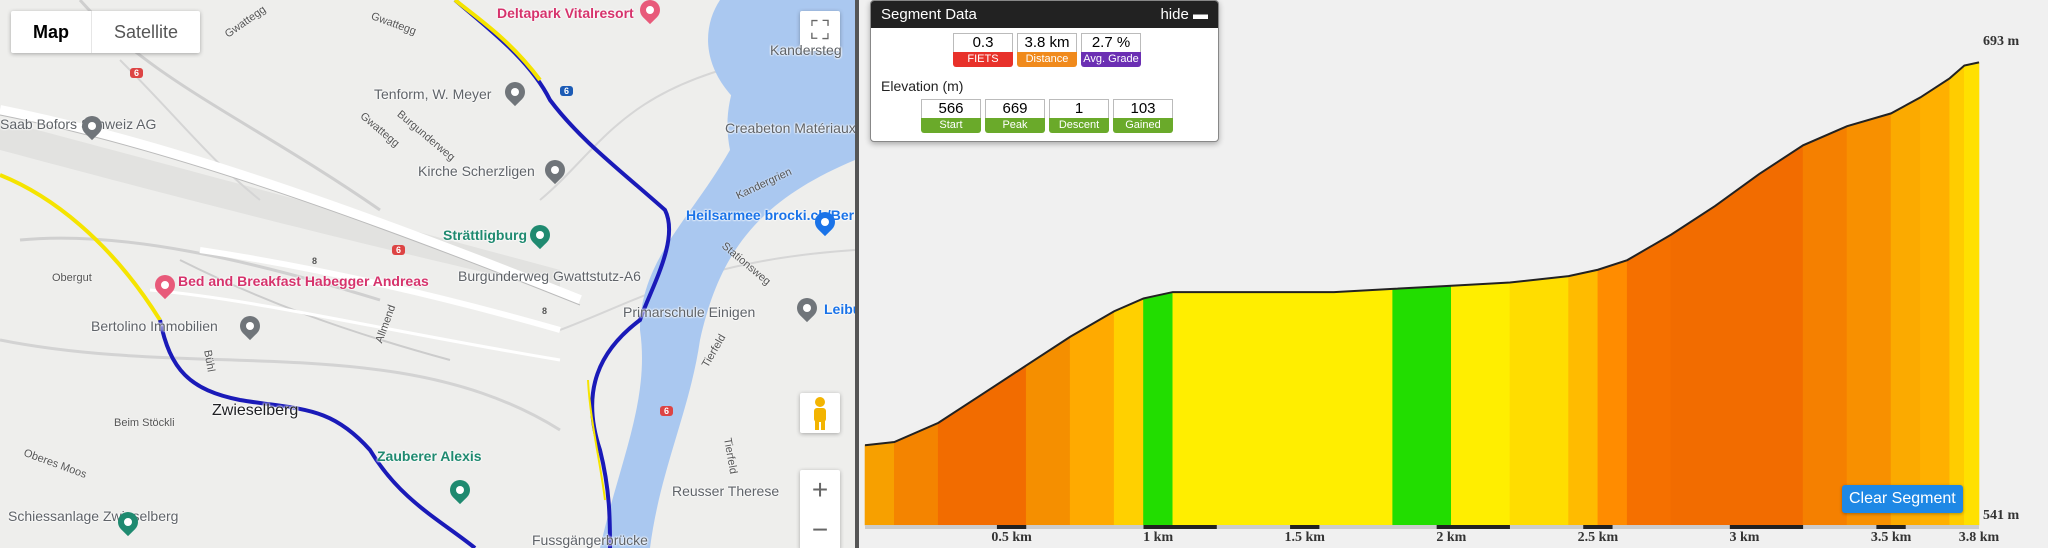  I want to click on poi-label: Primarschule Einigen, so click(689, 312).